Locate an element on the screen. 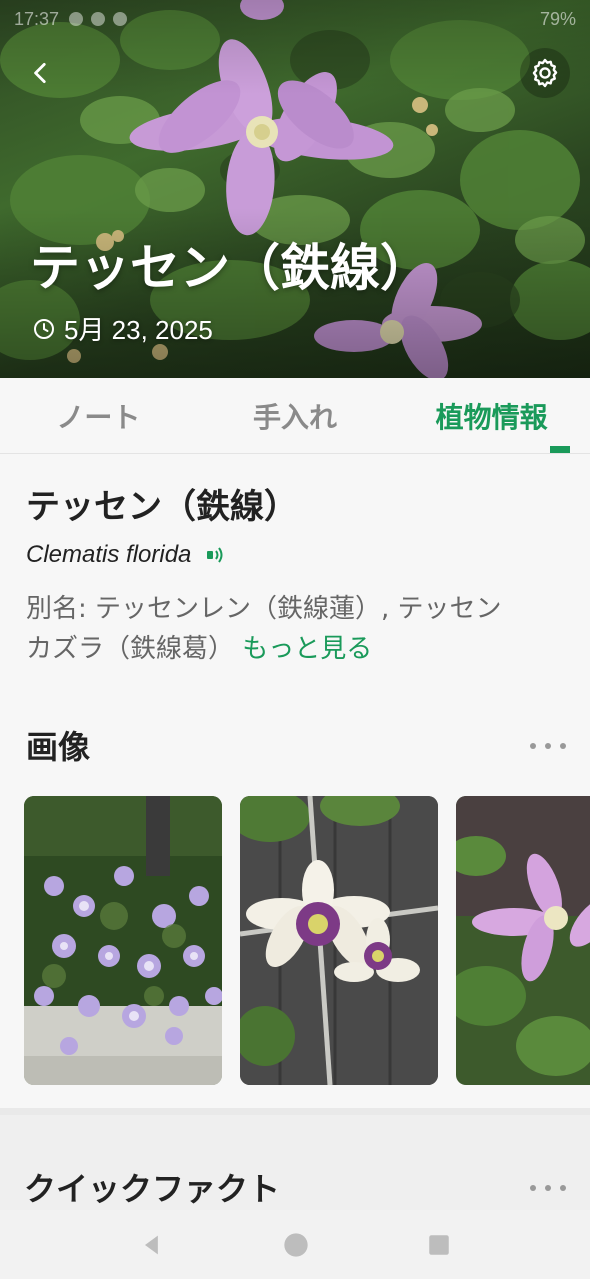  show-more-link: もっと見る is located at coordinates (307, 649).